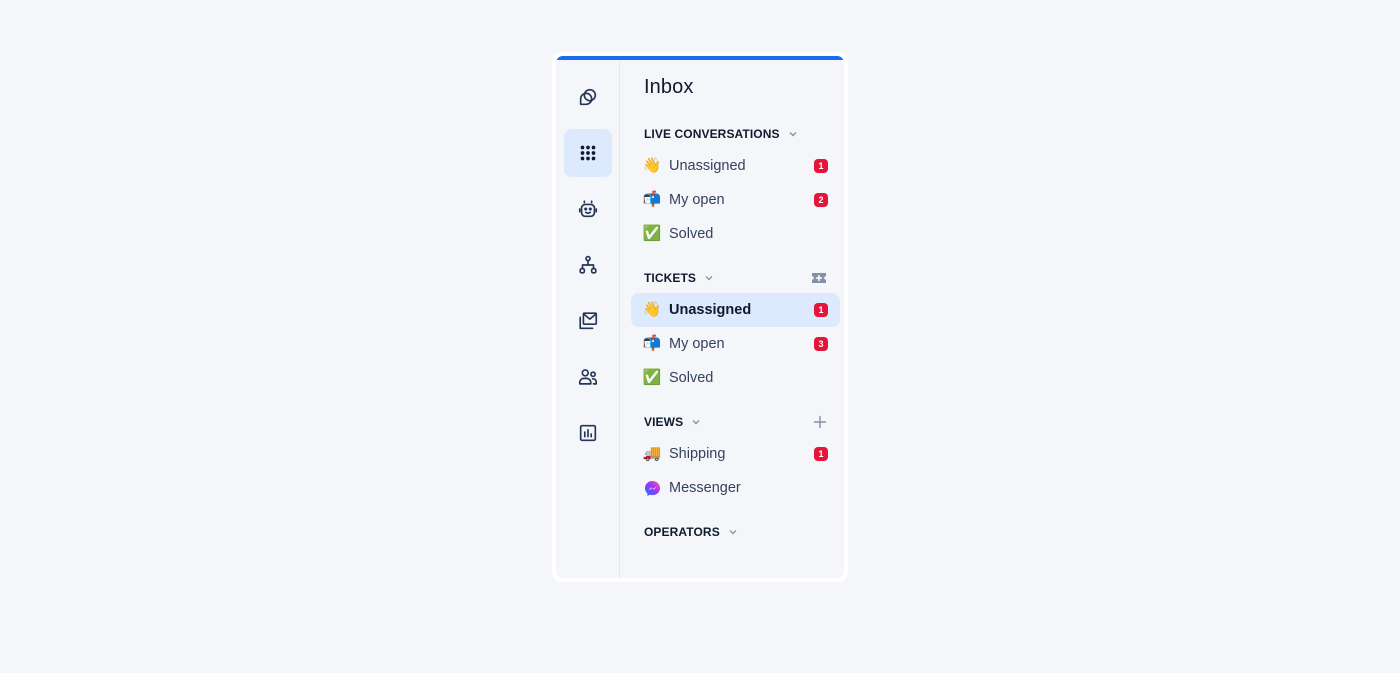 The height and width of the screenshot is (673, 1400). I want to click on icon-rail, so click(588, 317).